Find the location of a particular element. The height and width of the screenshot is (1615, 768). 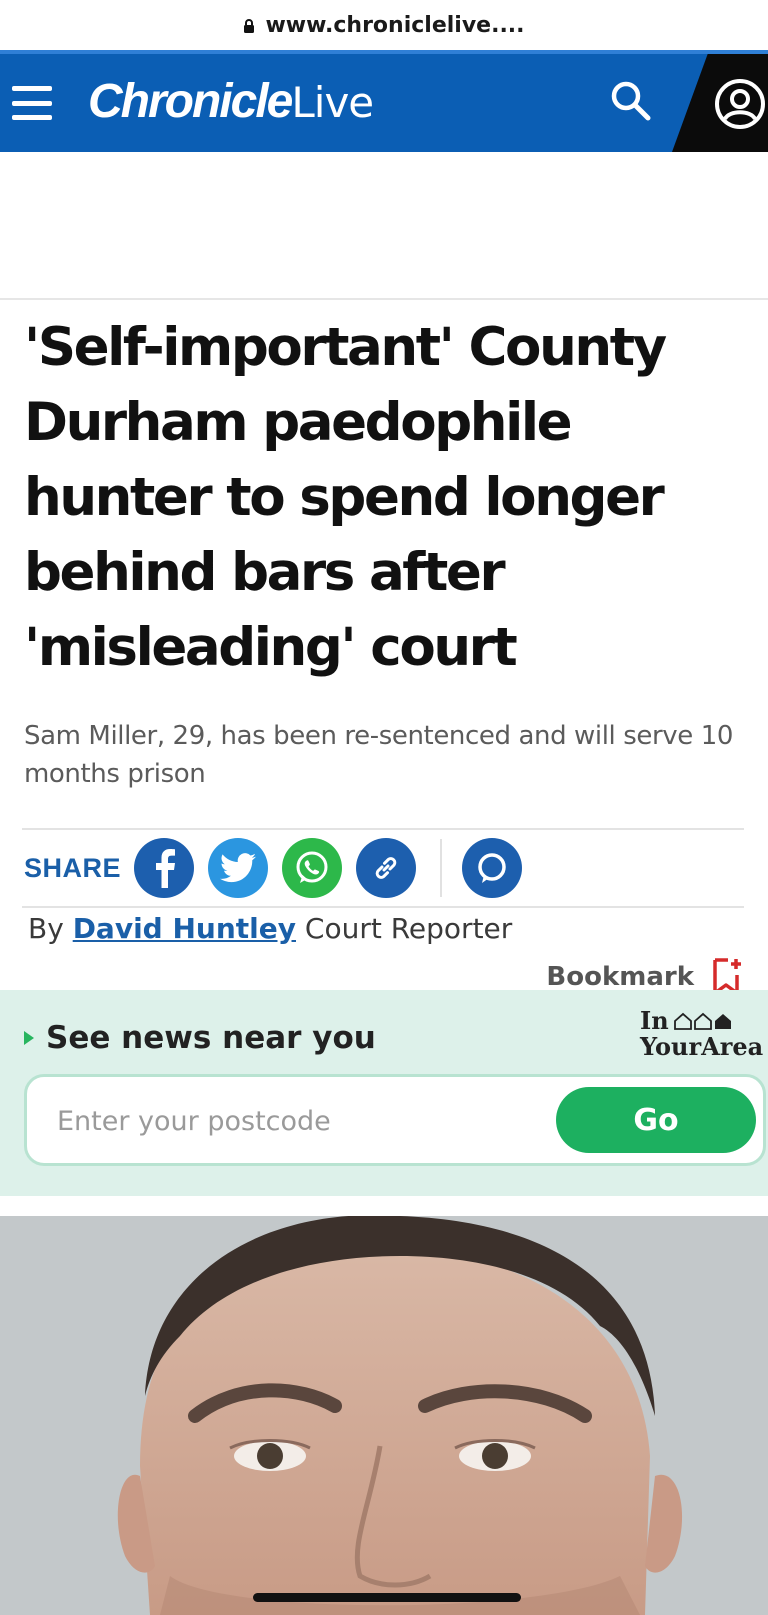

author-link: David Huntley is located at coordinates (184, 928).